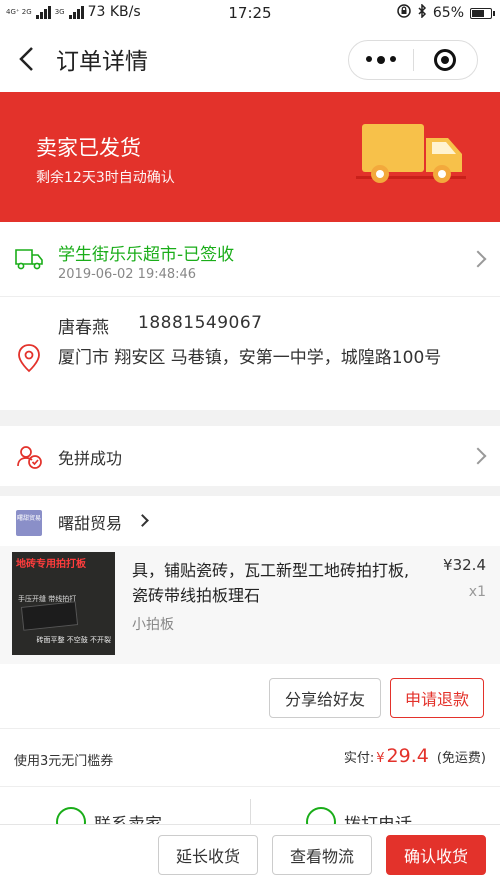 This screenshot has height=888, width=500. What do you see at coordinates (437, 698) in the screenshot?
I see `refund-button: 申请退款` at bounding box center [437, 698].